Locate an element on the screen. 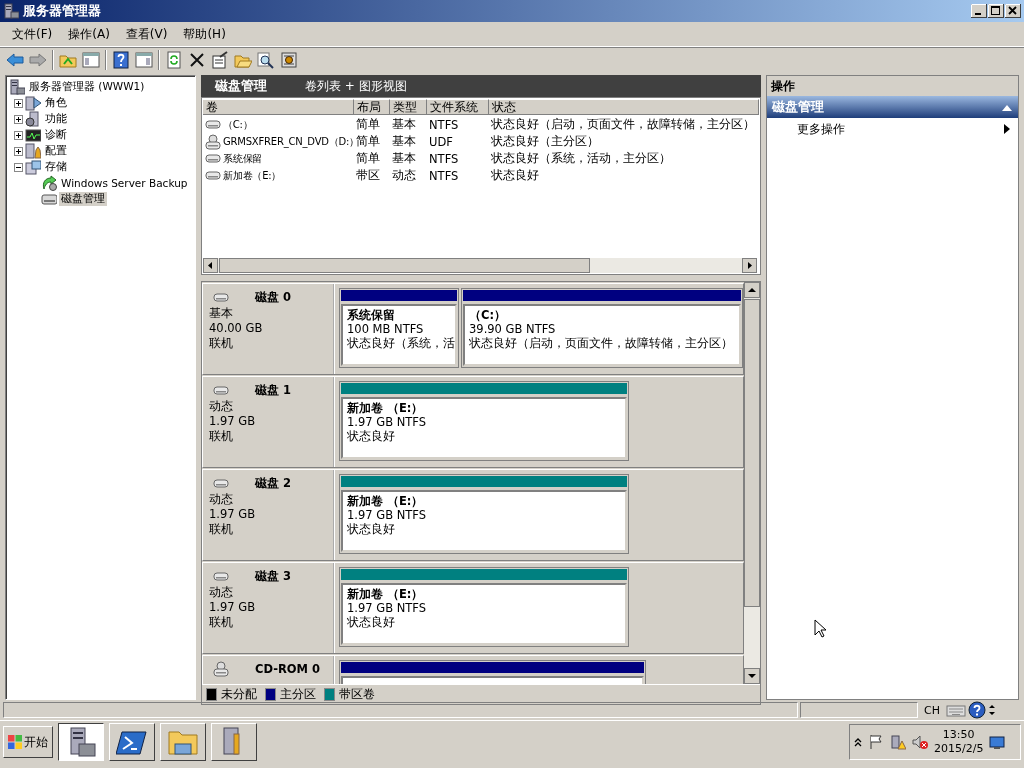 This screenshot has width=1024, height=768. action-link: 更多操作 is located at coordinates (821, 129).